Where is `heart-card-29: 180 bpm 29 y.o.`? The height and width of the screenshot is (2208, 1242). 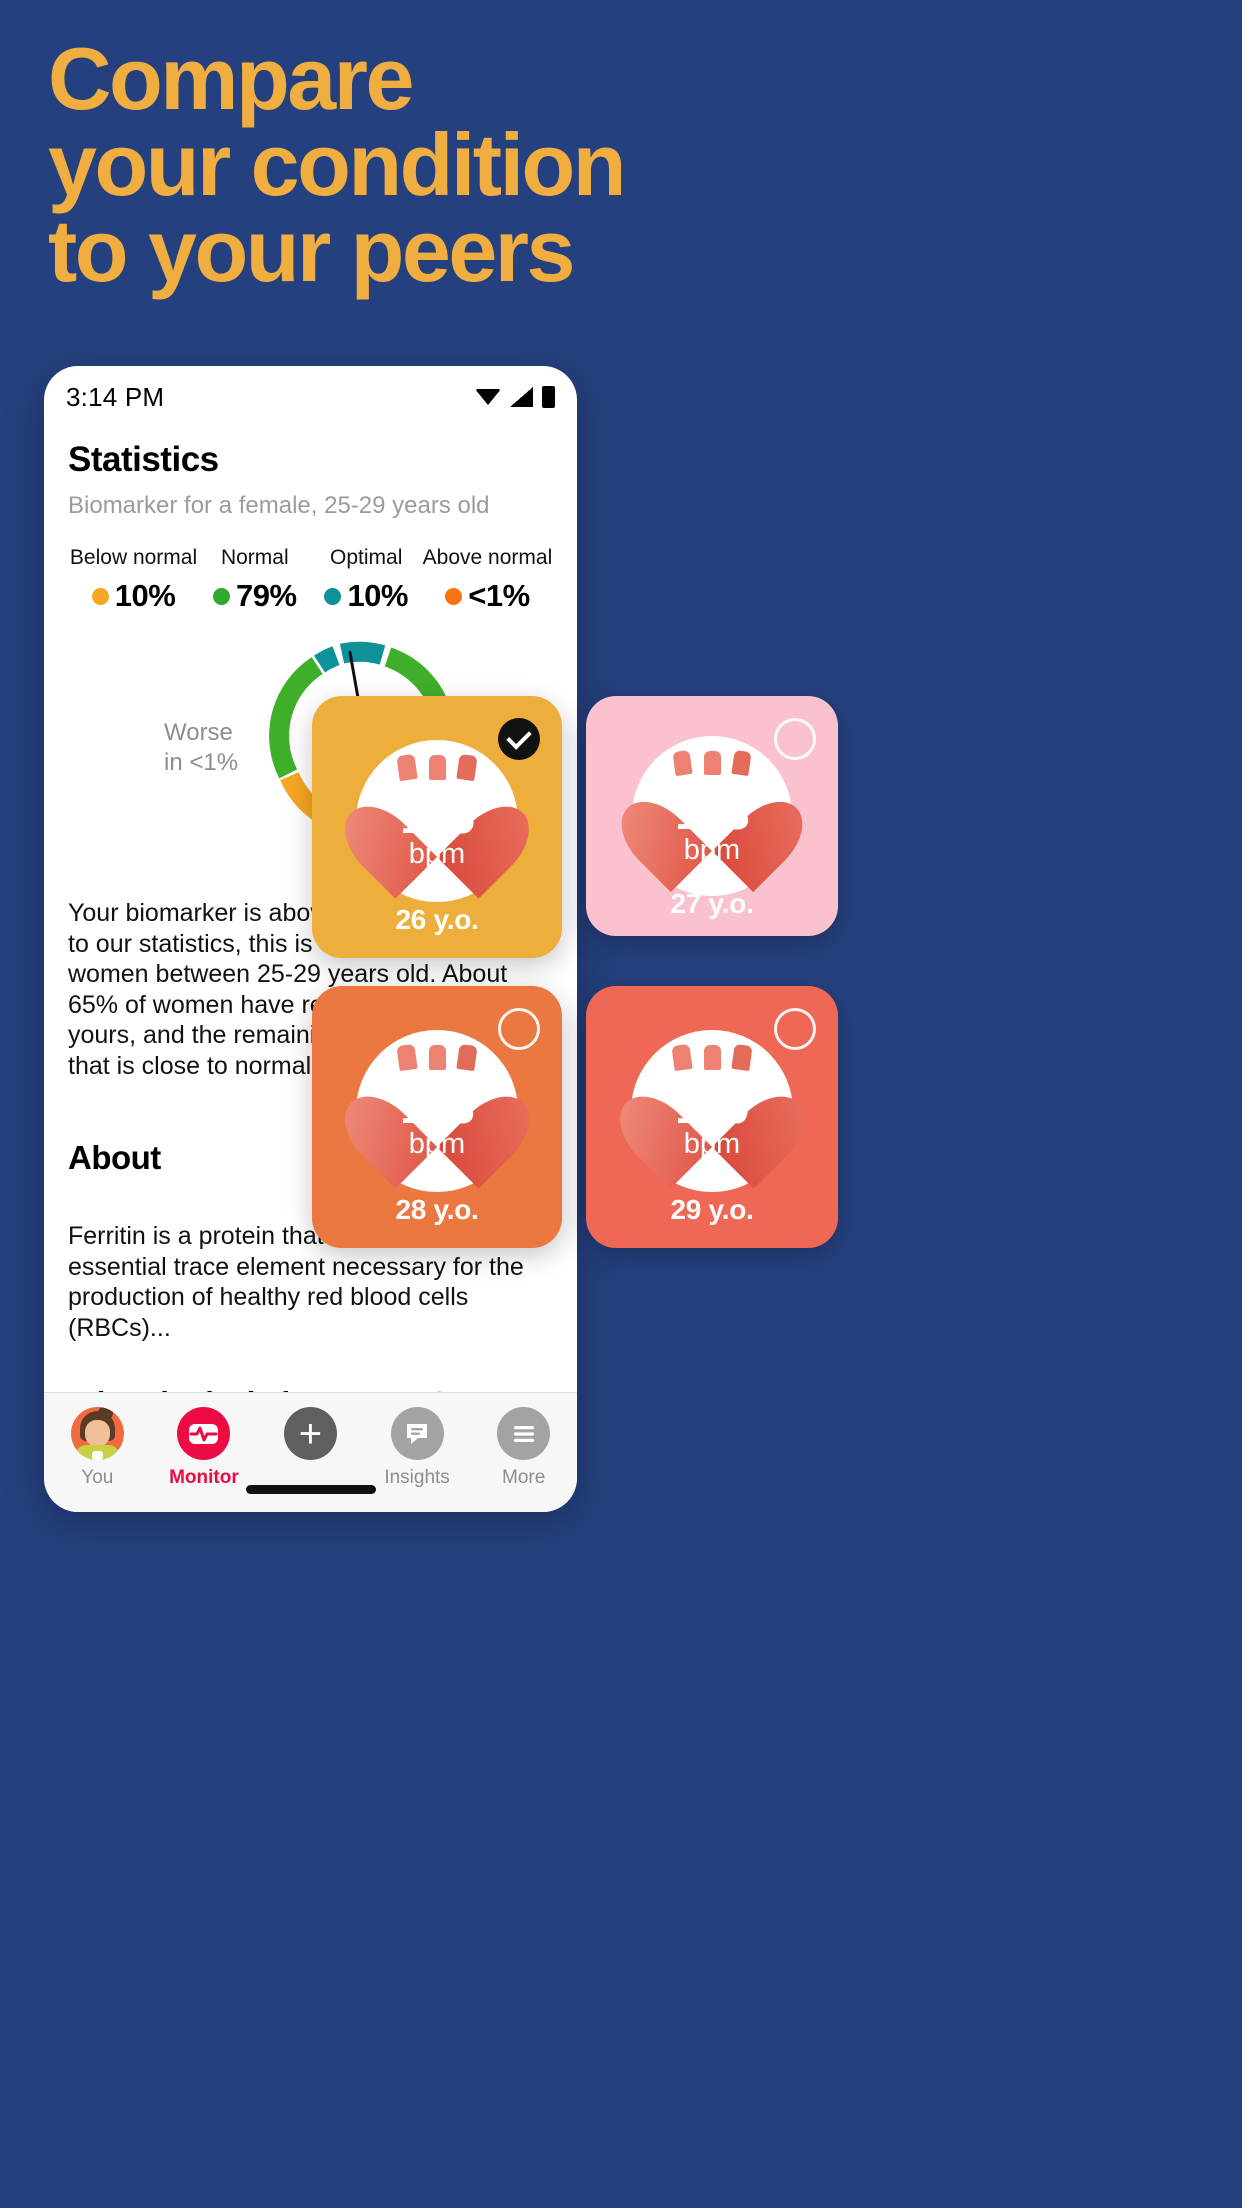
heart-card-29: 180 bpm 29 y.o. is located at coordinates (712, 1117).